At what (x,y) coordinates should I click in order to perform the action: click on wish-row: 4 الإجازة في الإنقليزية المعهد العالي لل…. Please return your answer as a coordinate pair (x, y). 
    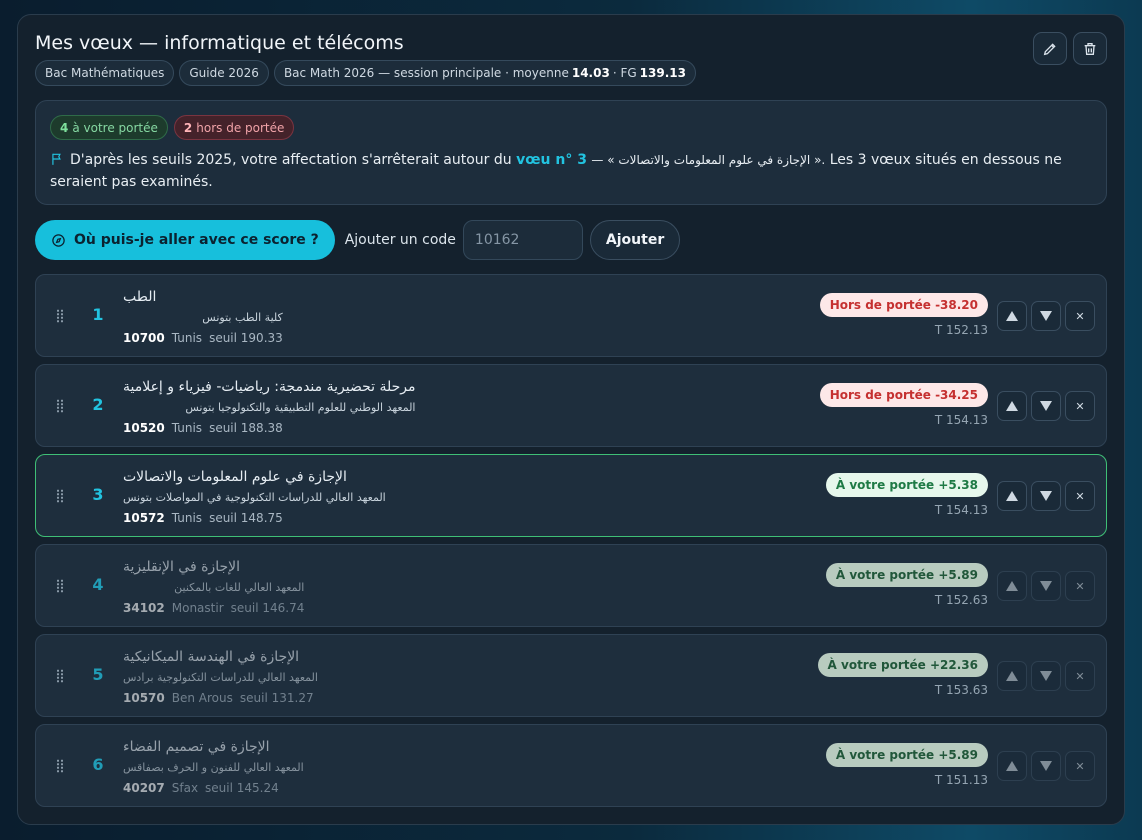
    Looking at the image, I should click on (571, 585).